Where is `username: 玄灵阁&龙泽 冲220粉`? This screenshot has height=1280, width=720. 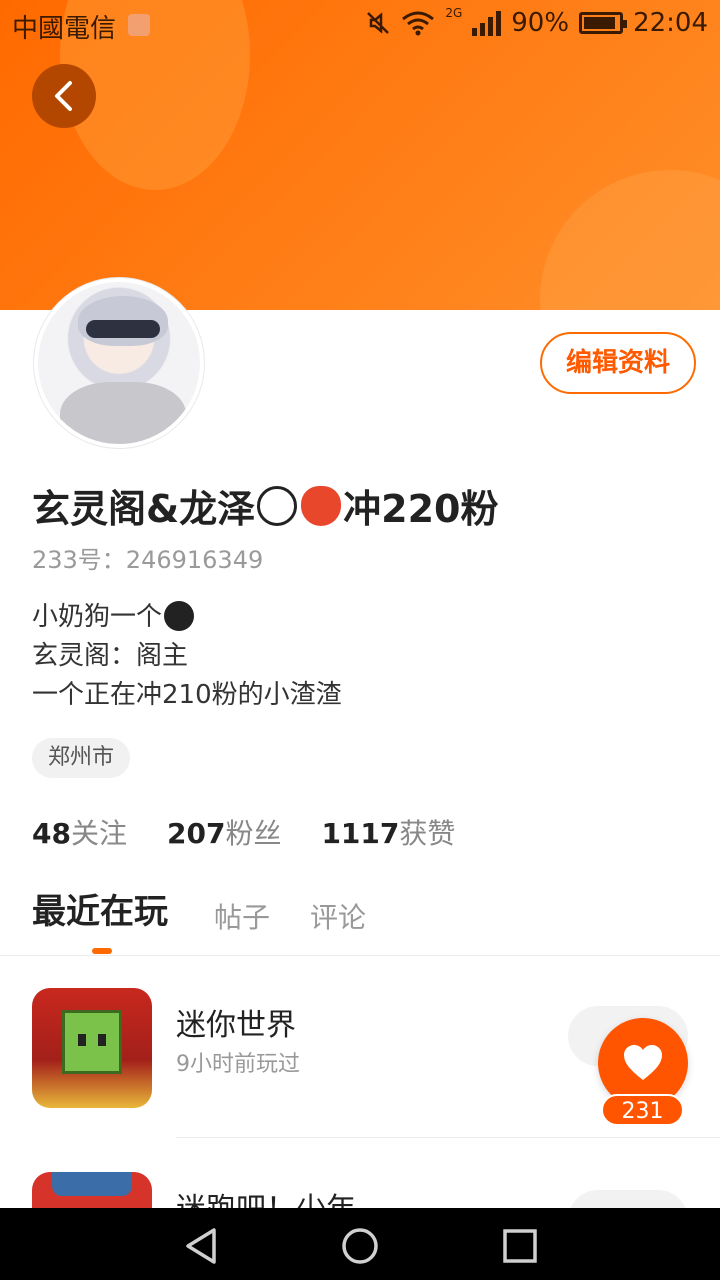 username: 玄灵阁&龙泽 冲220粉 is located at coordinates (265, 505).